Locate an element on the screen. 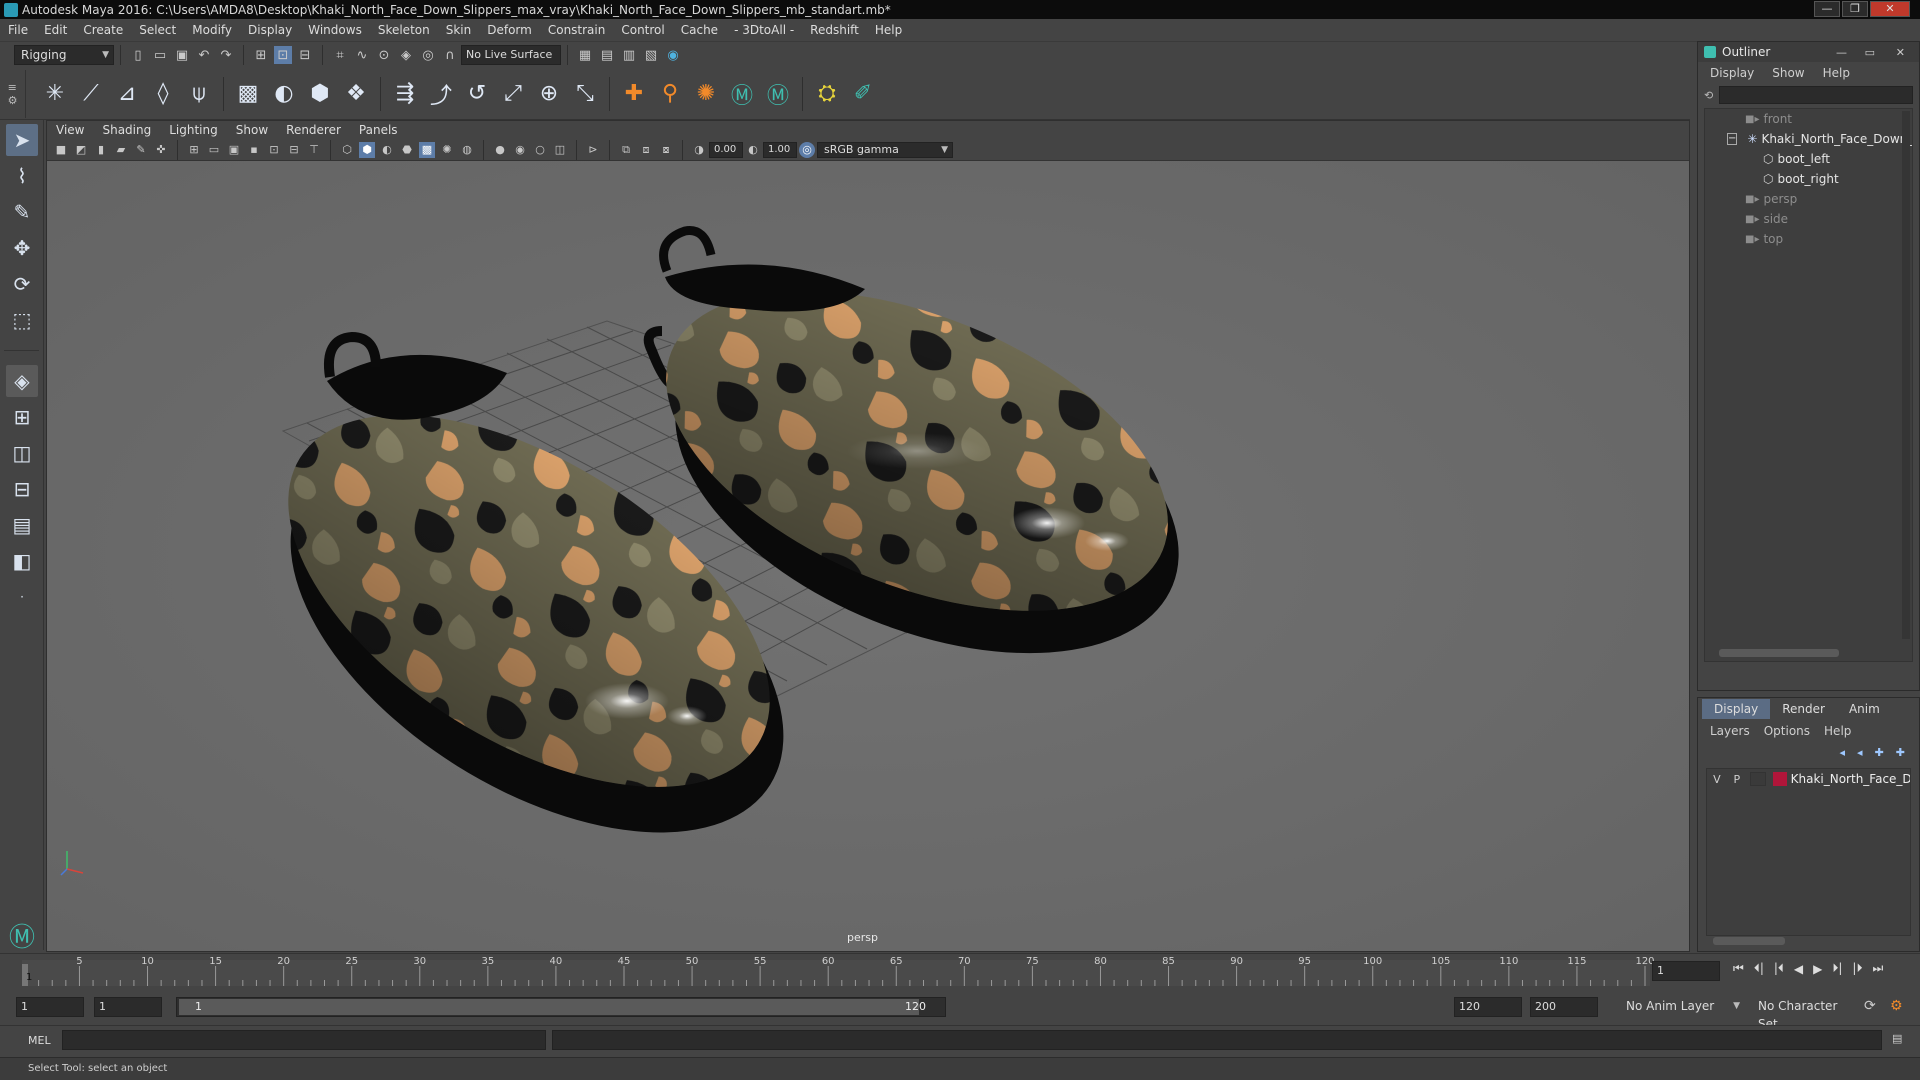 This screenshot has height=1080, width=1920. step-back-frame-icon: |⏴ is located at coordinates (1779, 968).